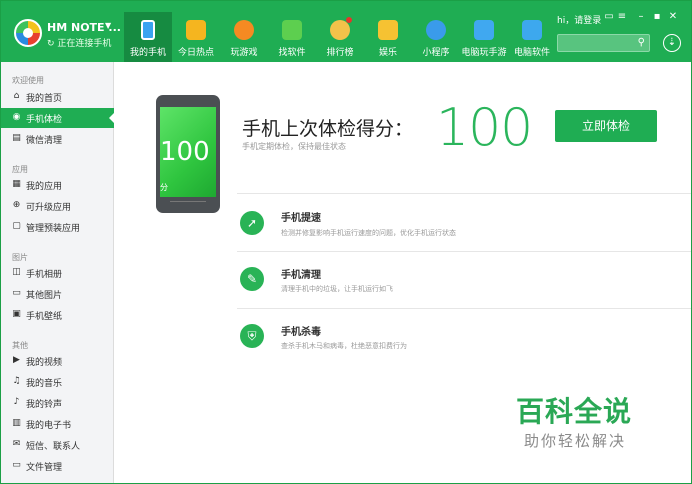 This screenshot has width=692, height=484. Describe the element at coordinates (368, 233) in the screenshot. I see `feature-desc-speedup: 检测并修复影响手机运行速度的问题，优化手机运行状态` at that location.